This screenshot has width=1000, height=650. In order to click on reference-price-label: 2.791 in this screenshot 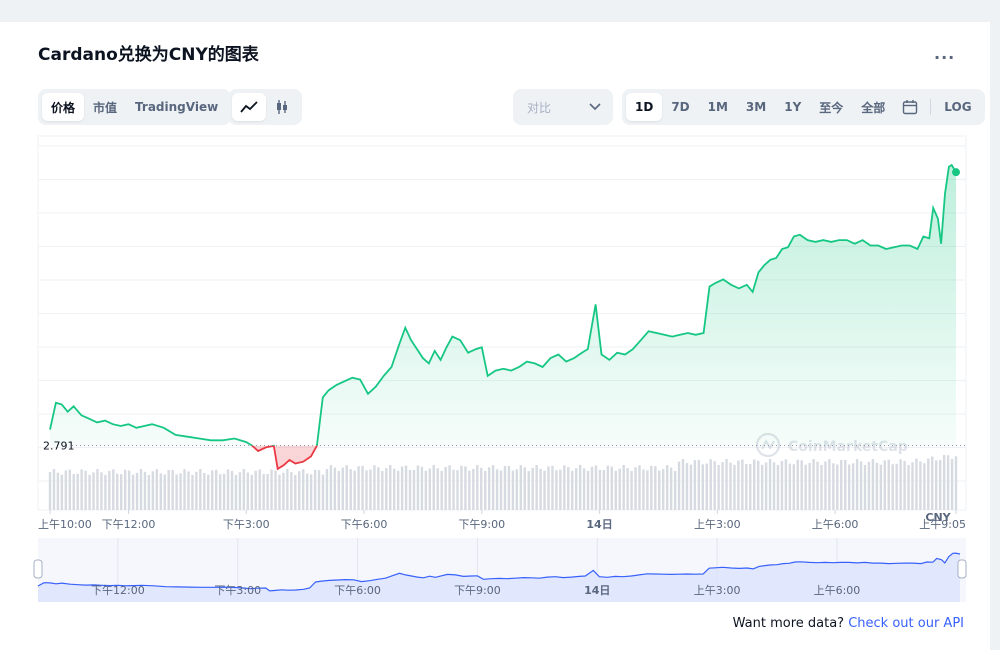, I will do `click(59, 446)`.